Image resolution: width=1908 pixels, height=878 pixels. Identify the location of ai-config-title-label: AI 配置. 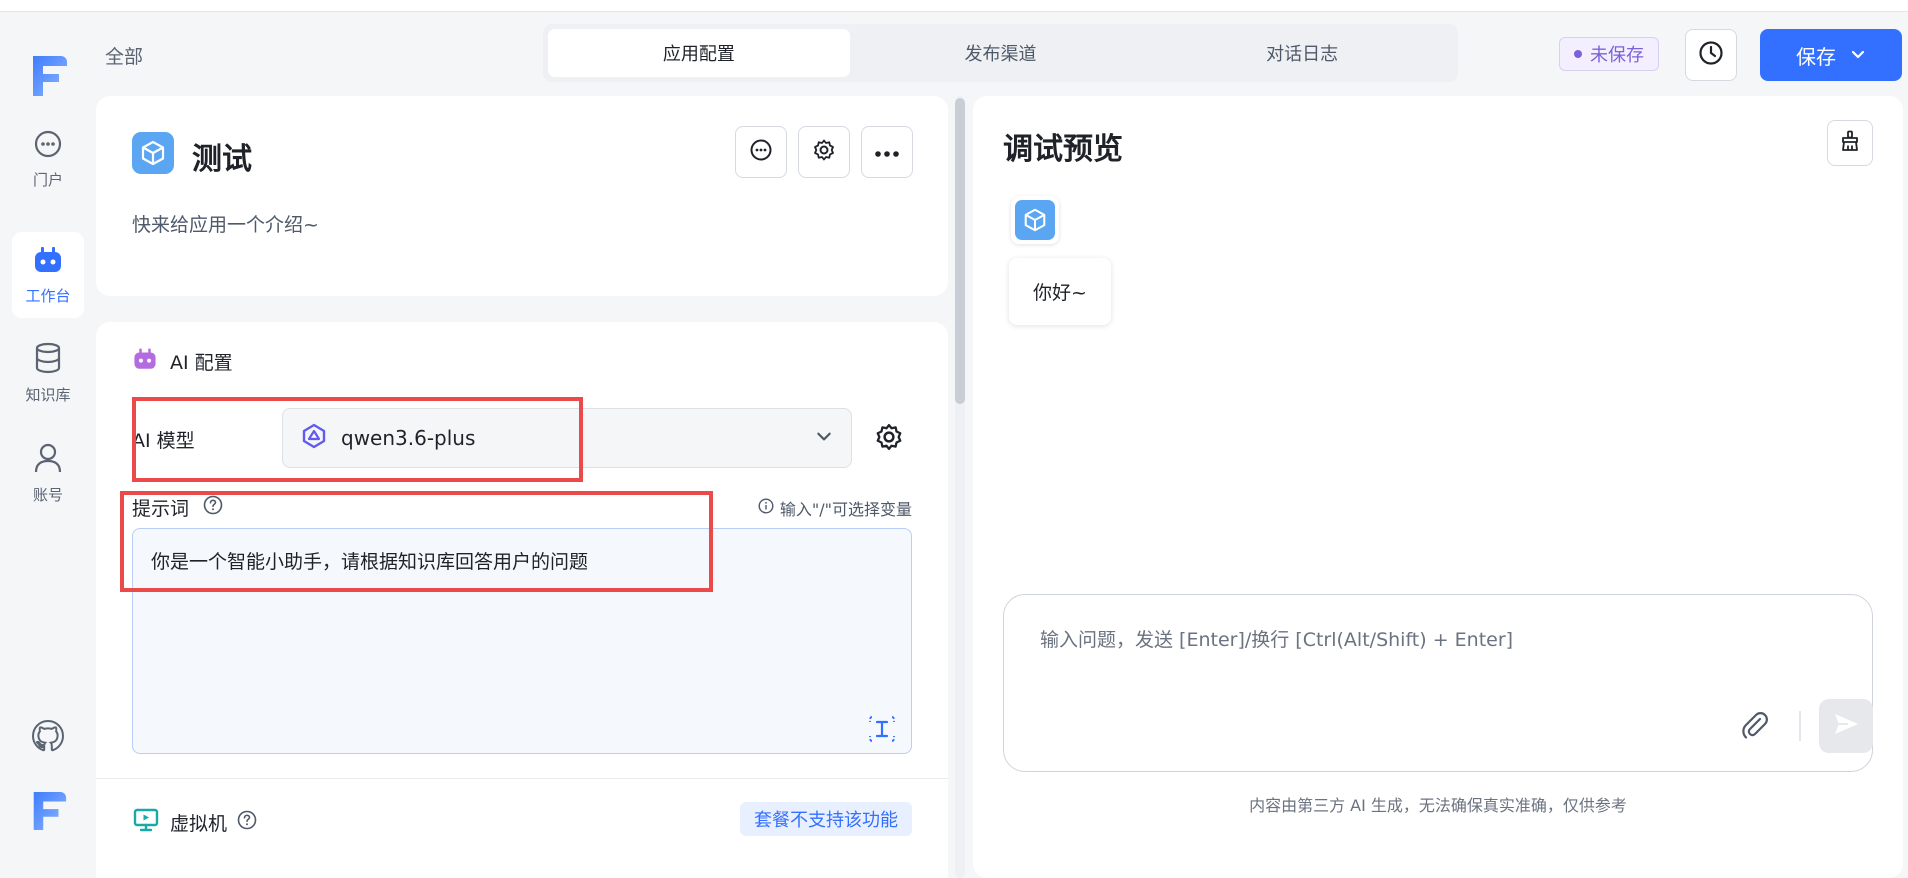
(201, 363).